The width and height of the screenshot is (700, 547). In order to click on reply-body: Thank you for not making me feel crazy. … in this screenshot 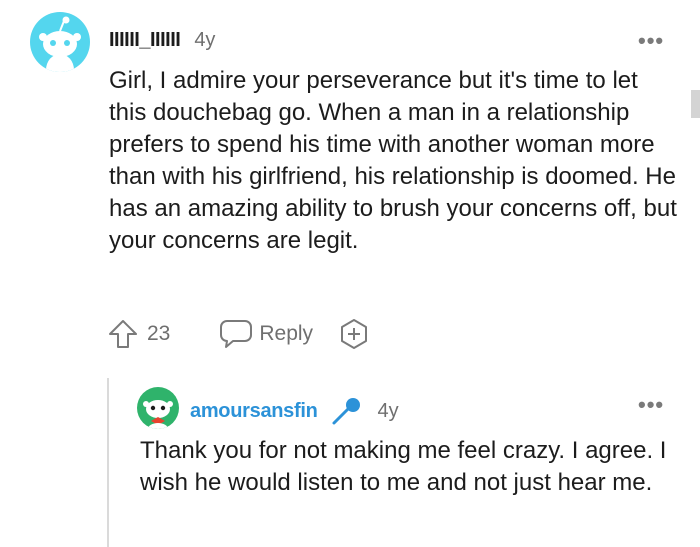, I will do `click(403, 466)`.